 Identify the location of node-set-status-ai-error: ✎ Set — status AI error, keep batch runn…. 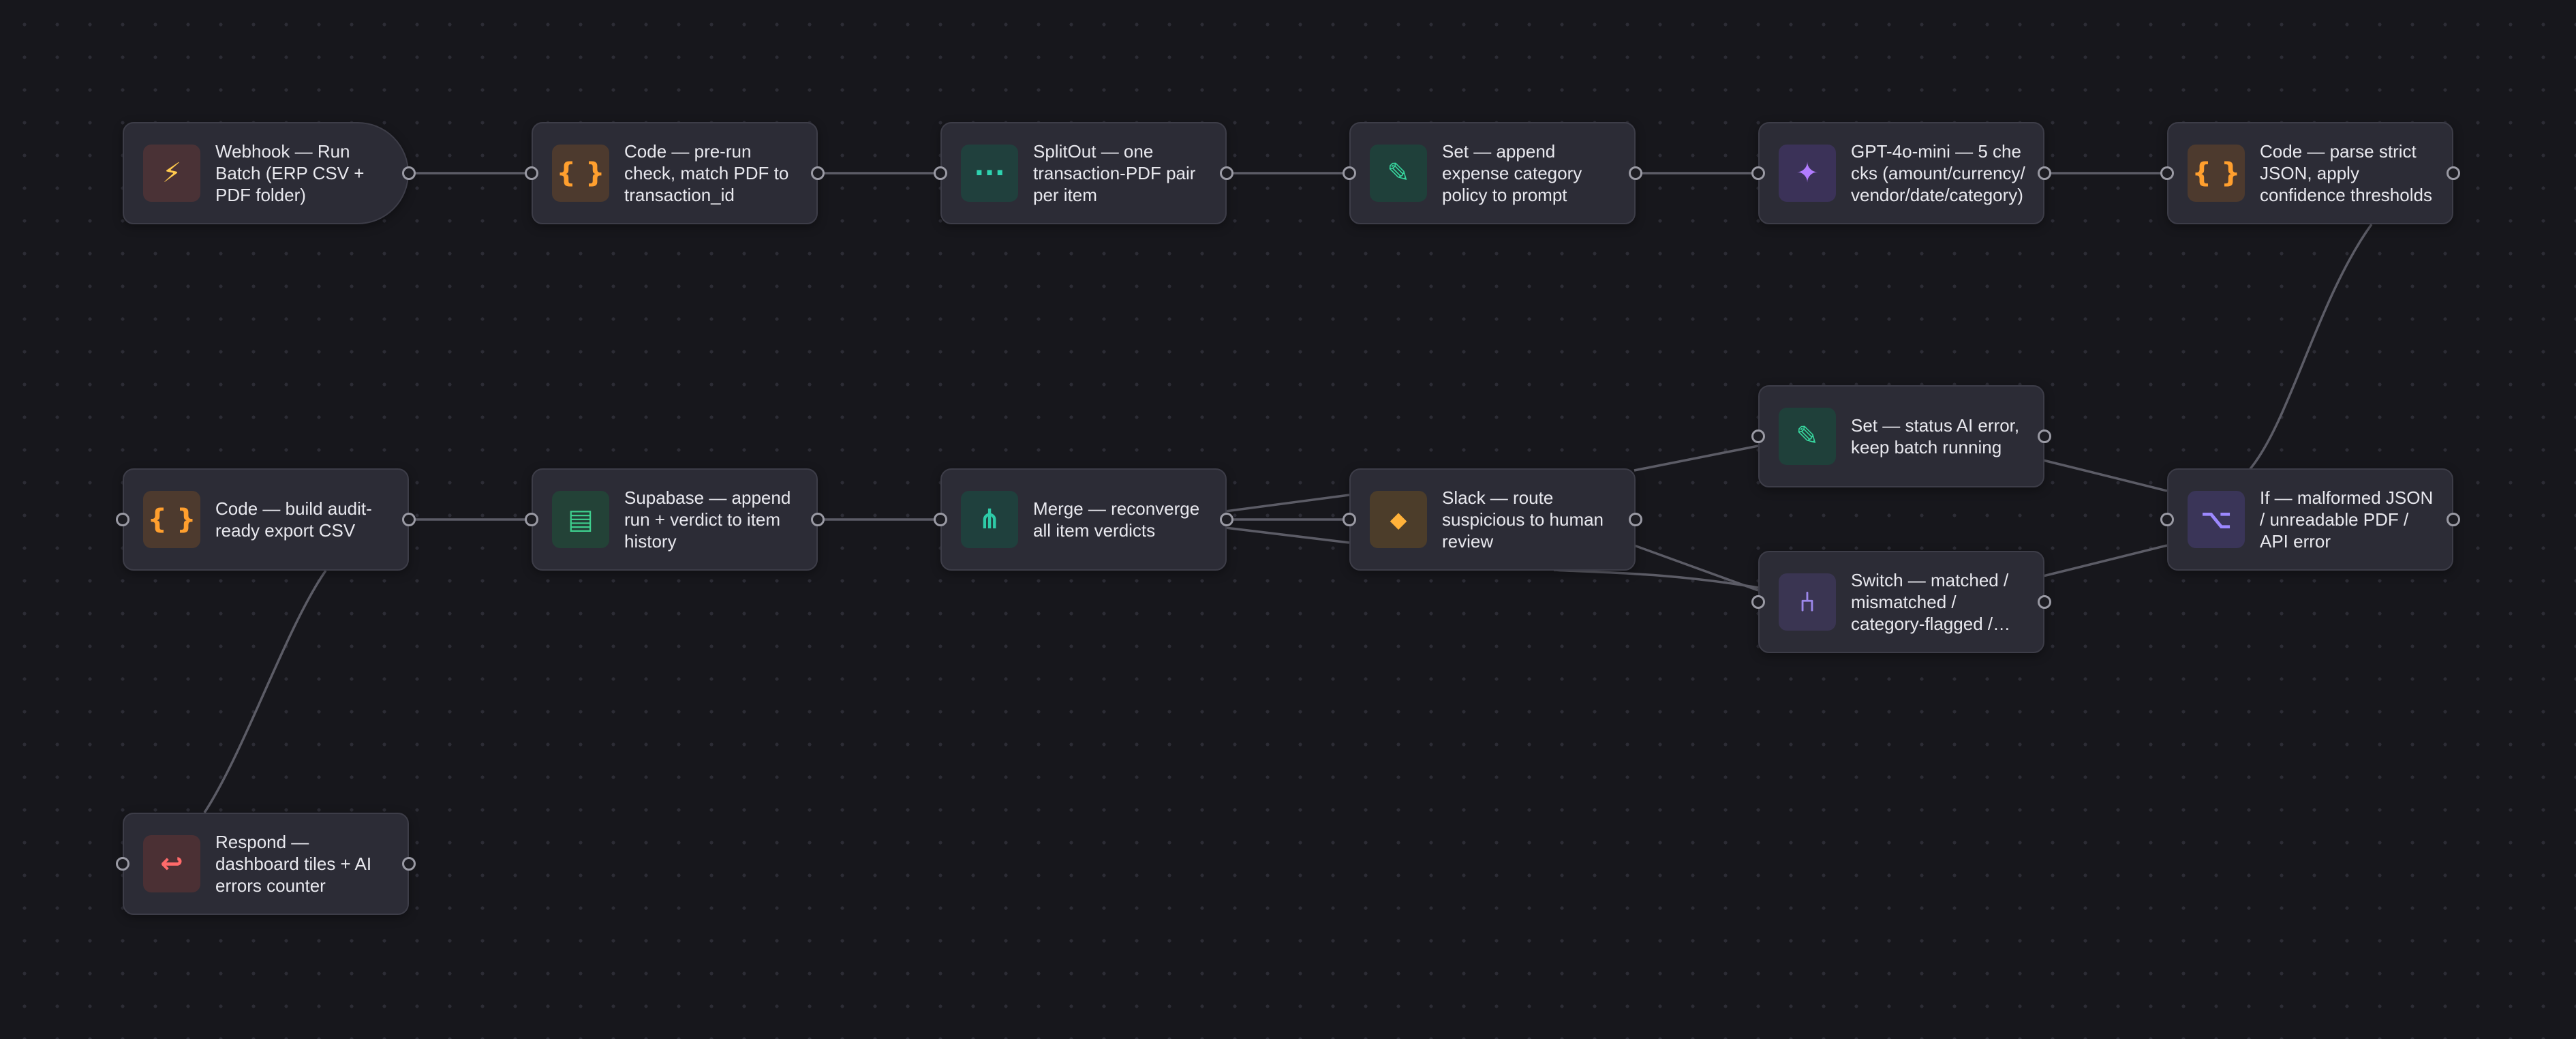
(1901, 436).